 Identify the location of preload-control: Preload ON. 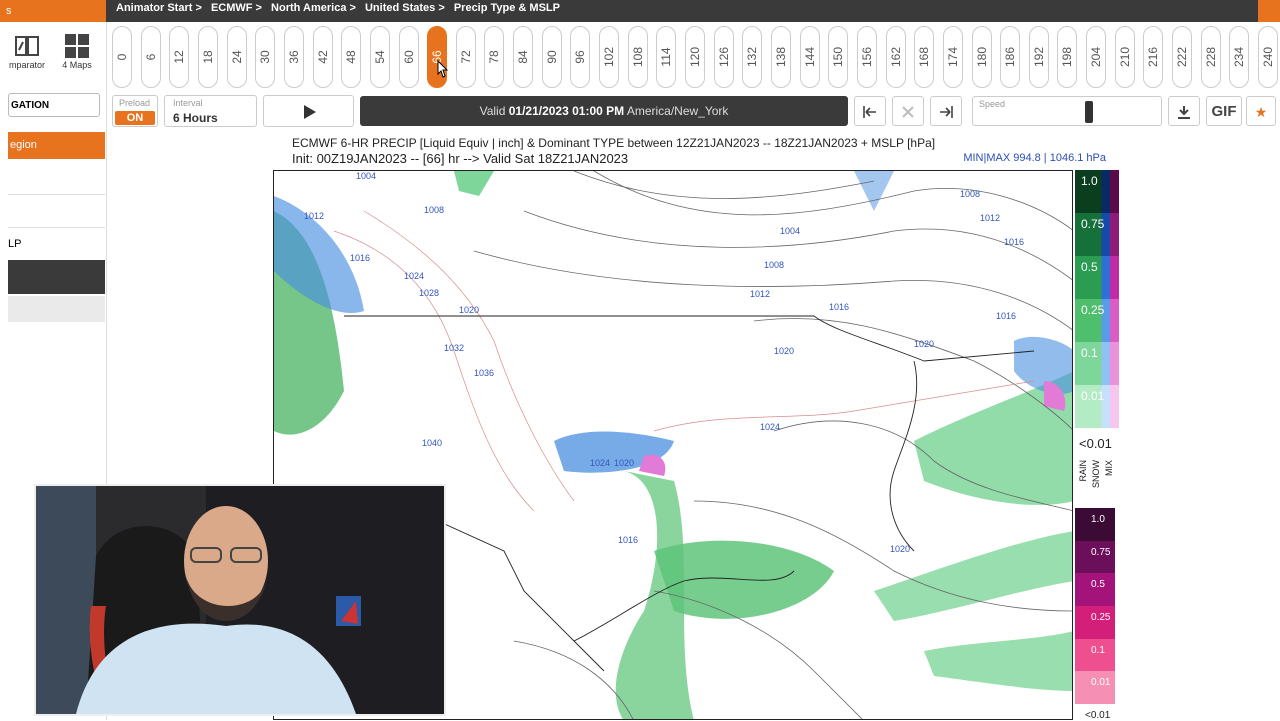
(135, 111).